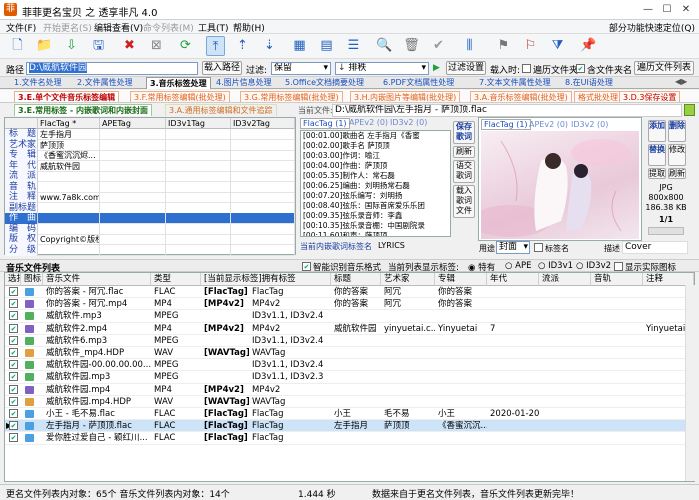 The width and height of the screenshot is (699, 500). I want to click on table-row: ✔ 爱你胜过爱自己 - 颖红川... FLAC [FlacTag] FlacTag, so click(349, 438).